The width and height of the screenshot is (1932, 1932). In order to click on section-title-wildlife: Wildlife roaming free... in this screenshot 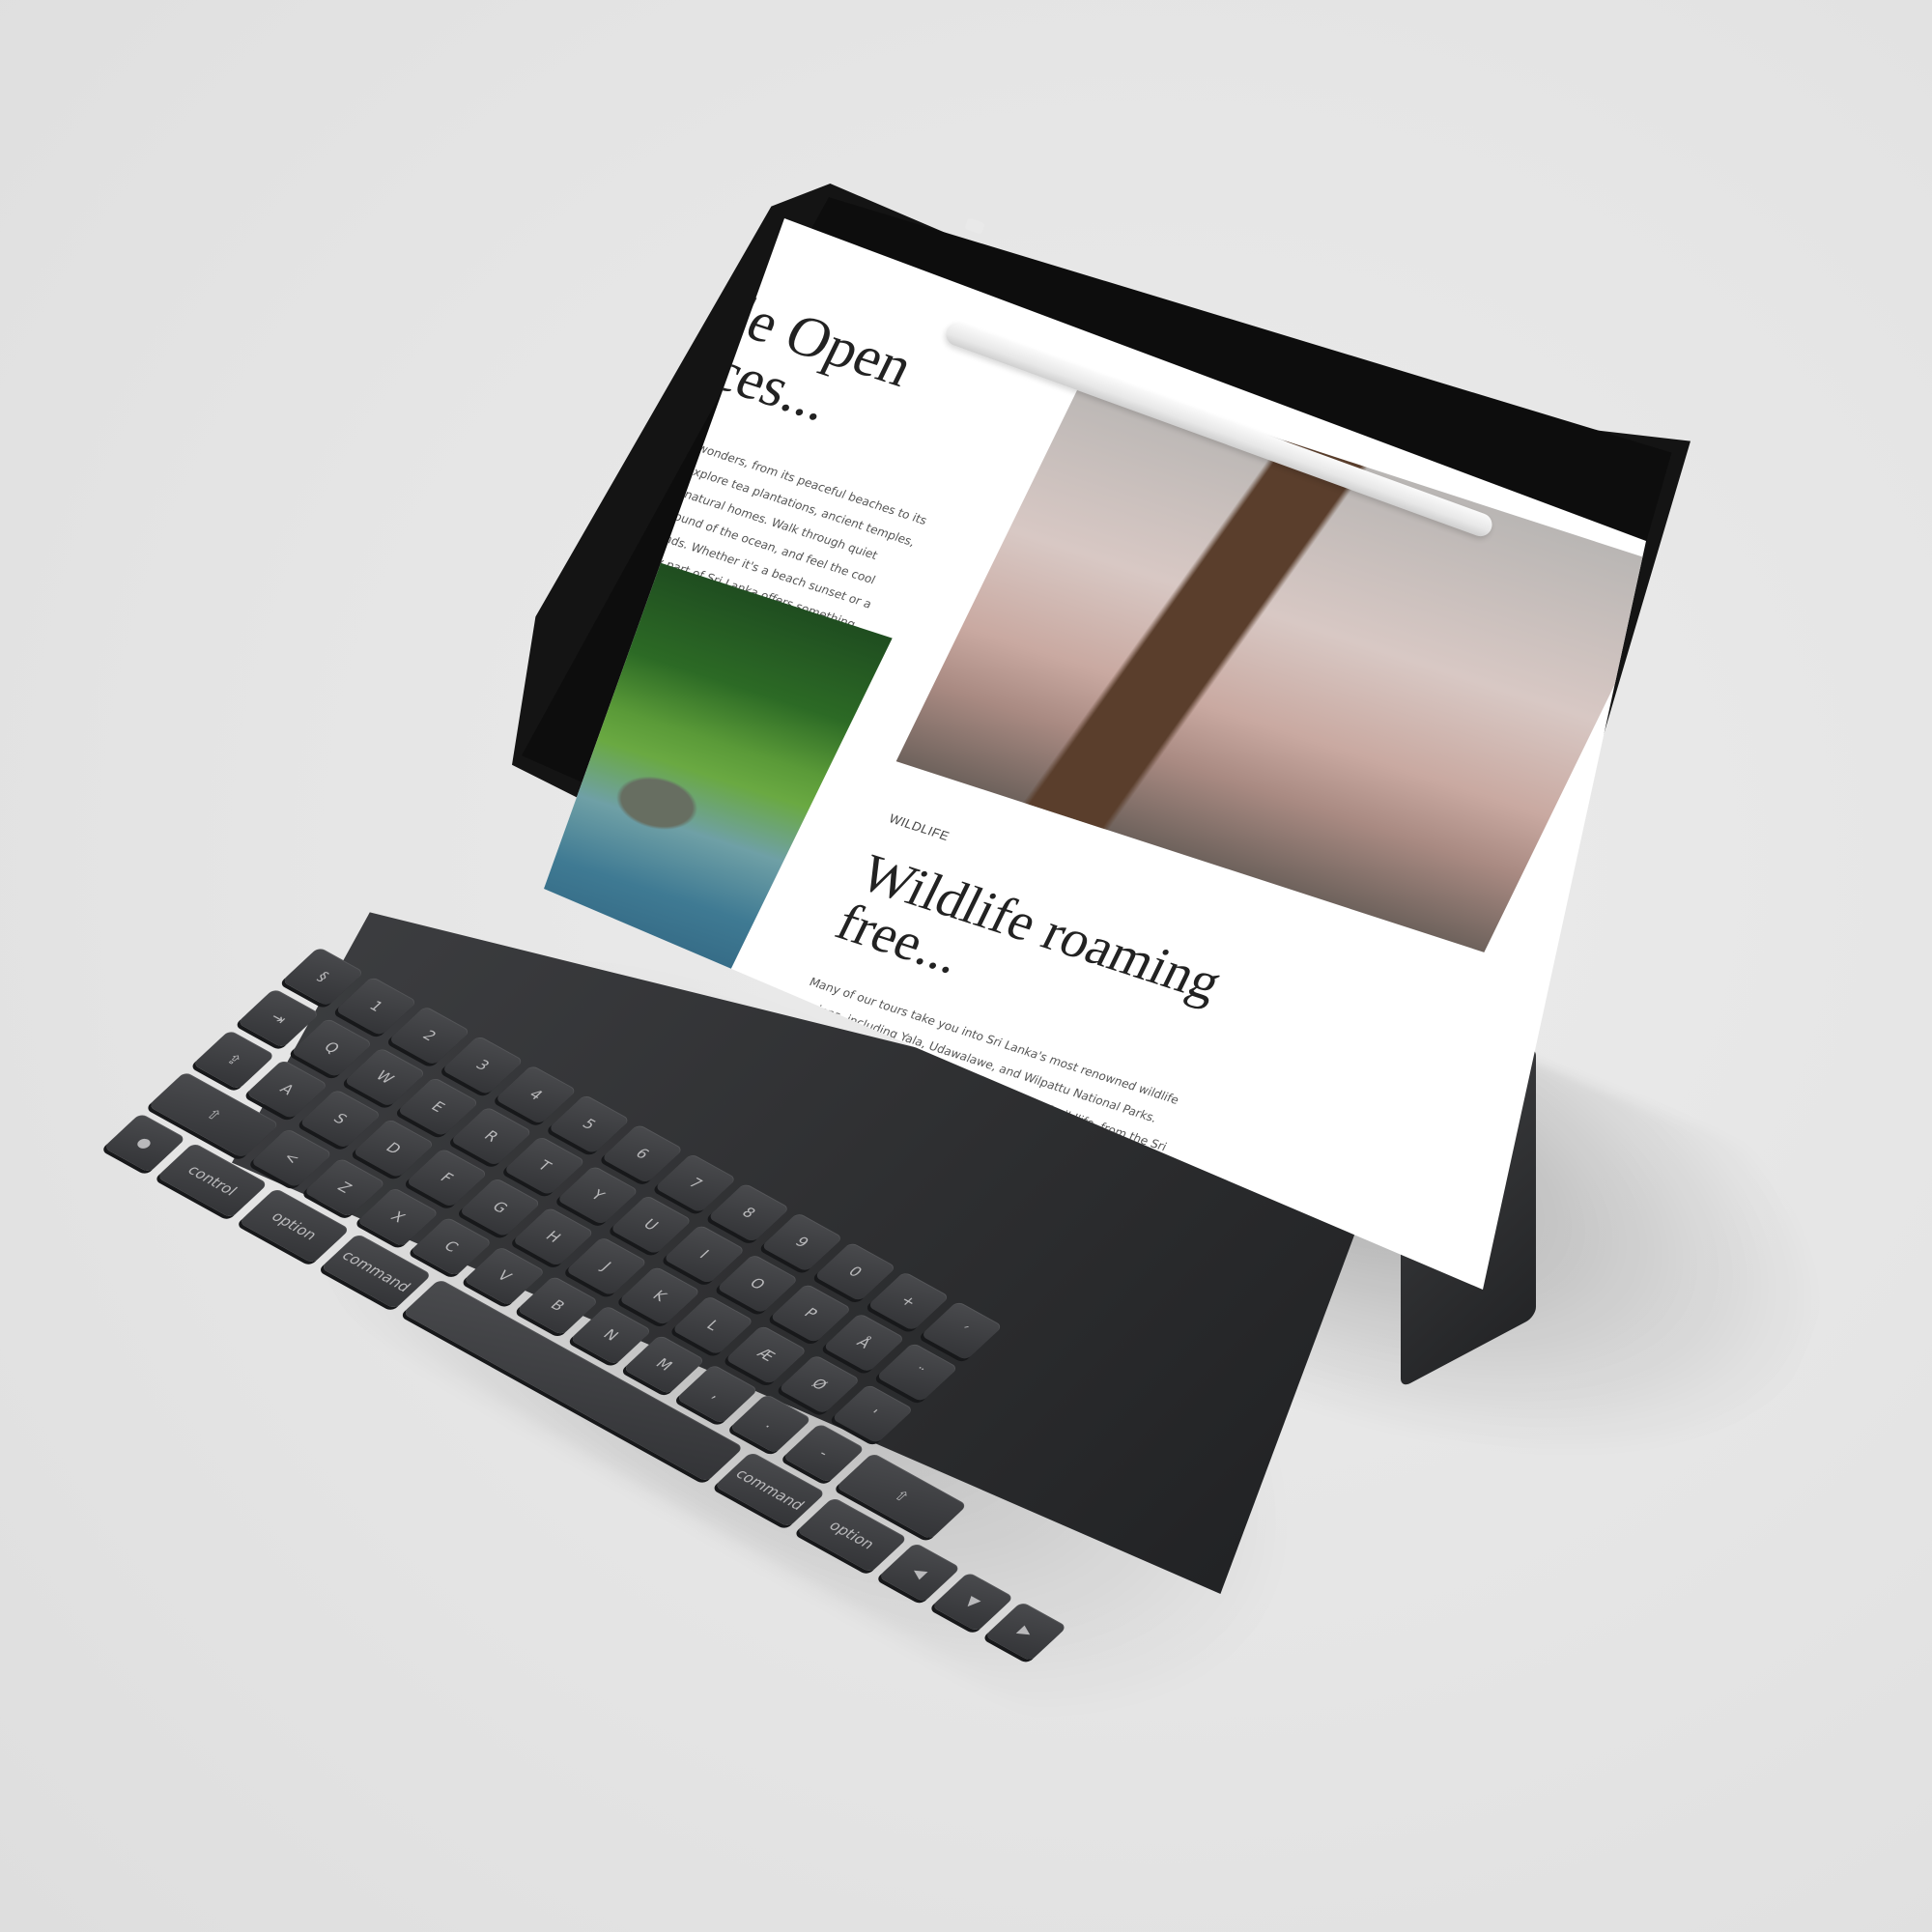, I will do `click(1029, 928)`.